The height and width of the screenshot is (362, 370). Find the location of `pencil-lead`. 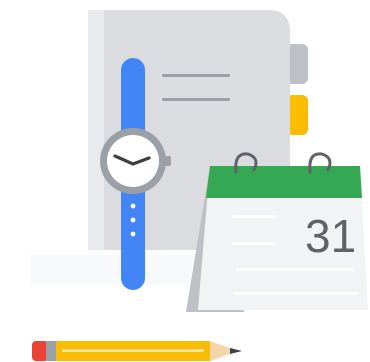

pencil-lead is located at coordinates (236, 351).